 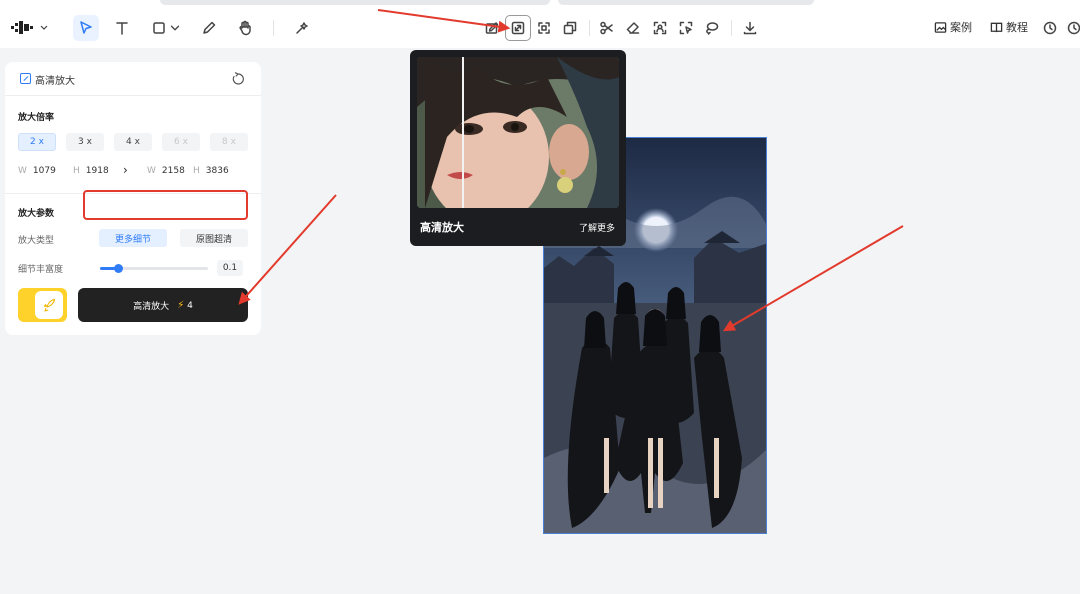 What do you see at coordinates (159, 28) in the screenshot?
I see `rectangle-icon` at bounding box center [159, 28].